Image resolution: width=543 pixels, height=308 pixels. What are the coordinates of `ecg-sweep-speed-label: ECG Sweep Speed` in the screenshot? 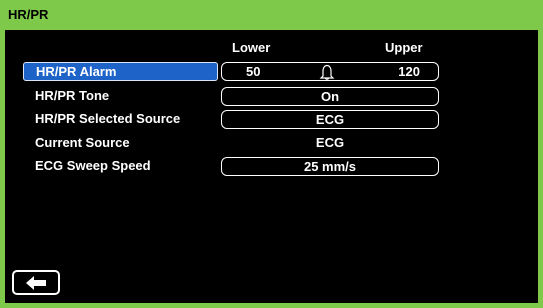 It's located at (120, 166).